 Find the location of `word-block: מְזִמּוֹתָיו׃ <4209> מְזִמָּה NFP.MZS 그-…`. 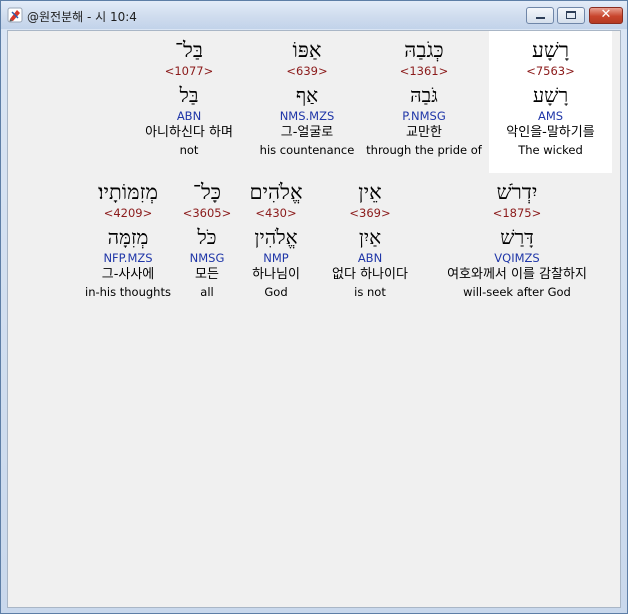

word-block: מְזִמּוֹתָיו׃ <4209> מְזִמָּה NFP.MZS 그-… is located at coordinates (128, 237).